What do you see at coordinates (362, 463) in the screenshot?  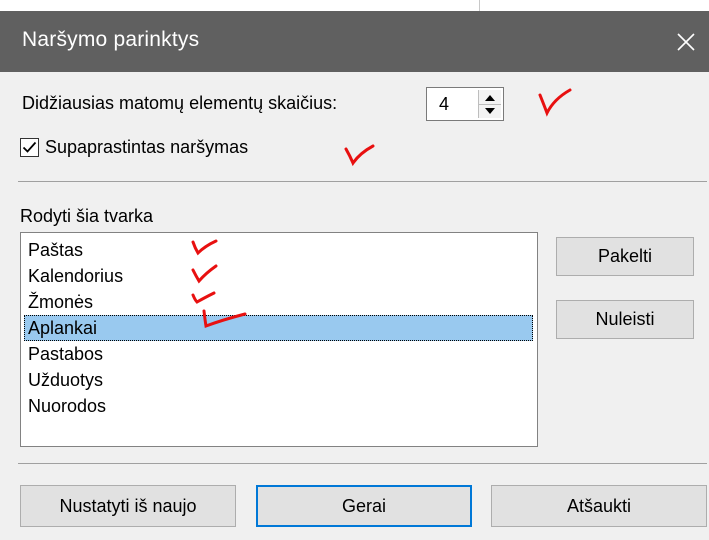 I see `divider-bottom` at bounding box center [362, 463].